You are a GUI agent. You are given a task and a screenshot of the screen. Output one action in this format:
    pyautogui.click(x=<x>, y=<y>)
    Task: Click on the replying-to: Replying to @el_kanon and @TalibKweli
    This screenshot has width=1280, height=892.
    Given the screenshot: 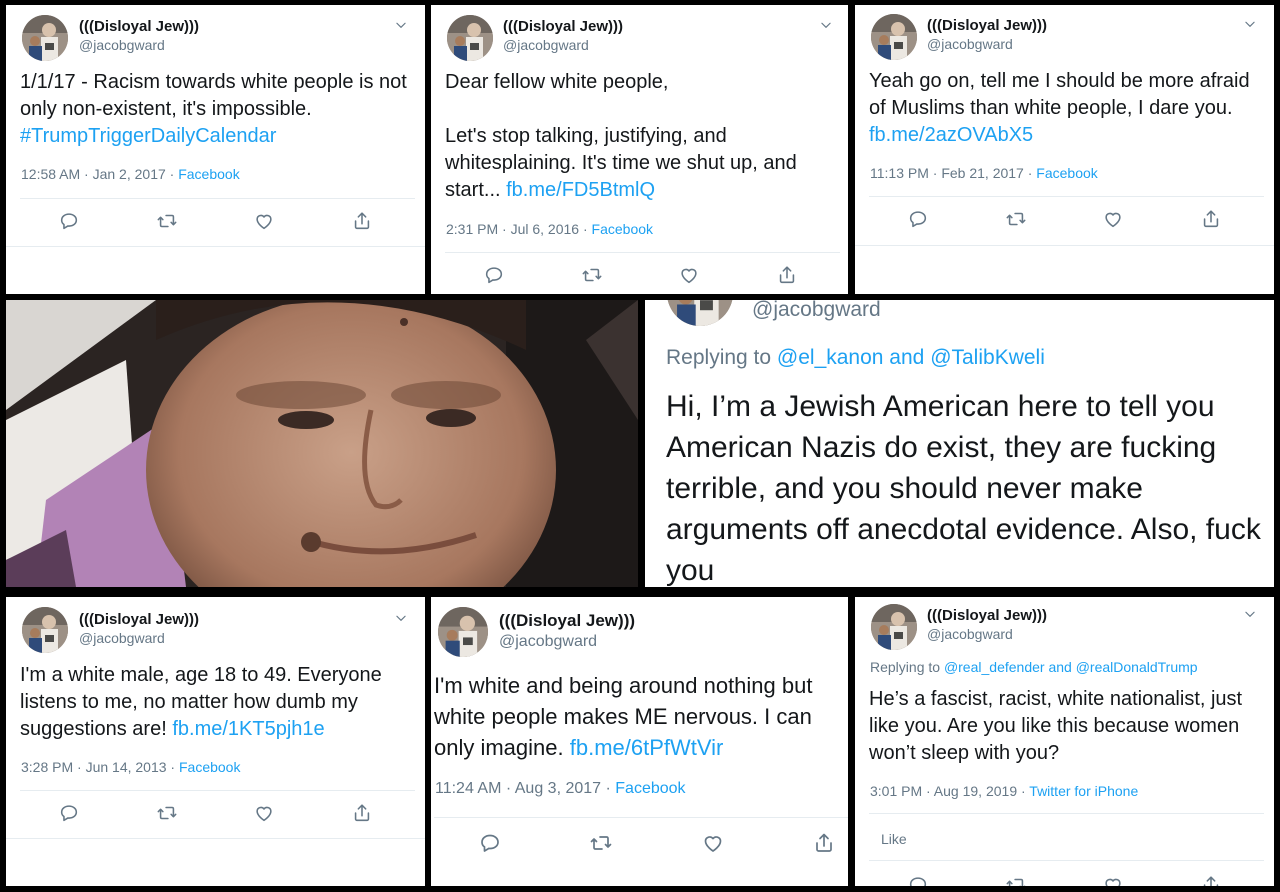 What is the action you would take?
    pyautogui.click(x=855, y=358)
    